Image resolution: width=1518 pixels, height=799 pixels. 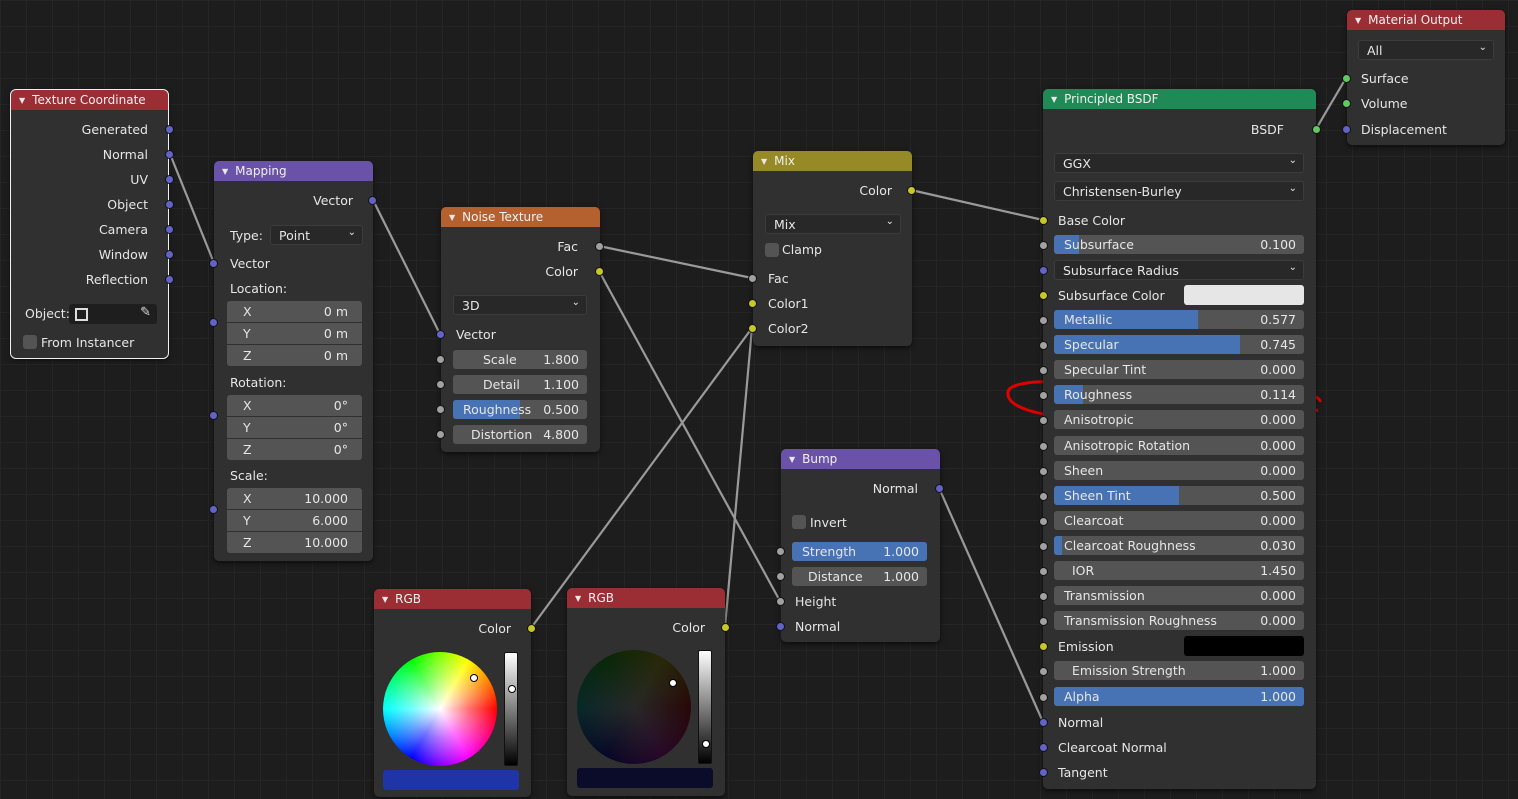 What do you see at coordinates (520, 217) in the screenshot?
I see `noise-texture-header: ▼ Noise Texture` at bounding box center [520, 217].